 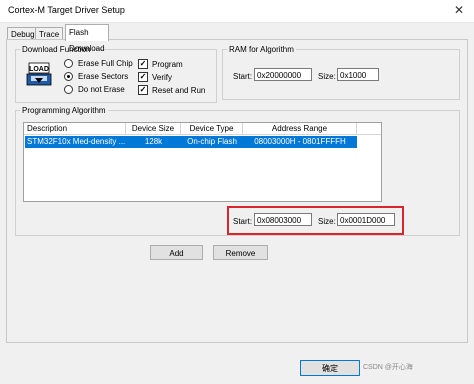 I want to click on erase-sectors-radio: Erase Sectors, so click(x=96, y=76).